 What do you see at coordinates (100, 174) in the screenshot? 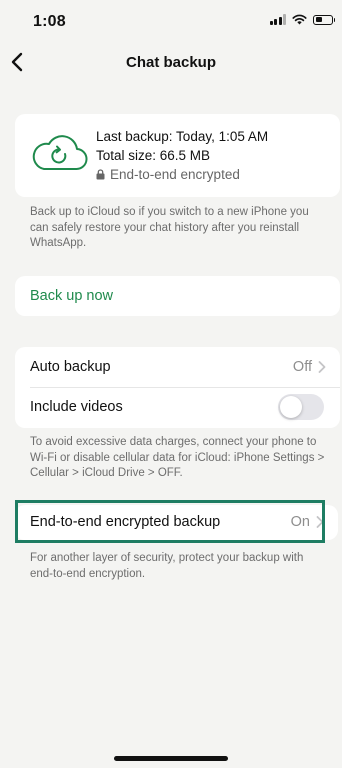
I see `lock-icon` at bounding box center [100, 174].